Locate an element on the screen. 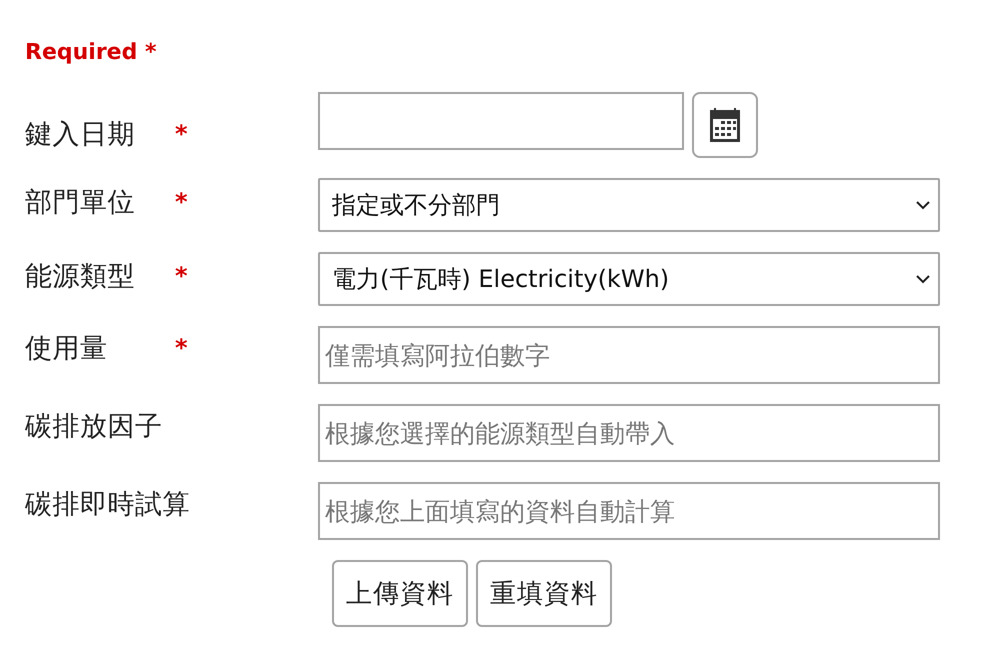  field-label: 鍵入日期 is located at coordinates (80, 135).